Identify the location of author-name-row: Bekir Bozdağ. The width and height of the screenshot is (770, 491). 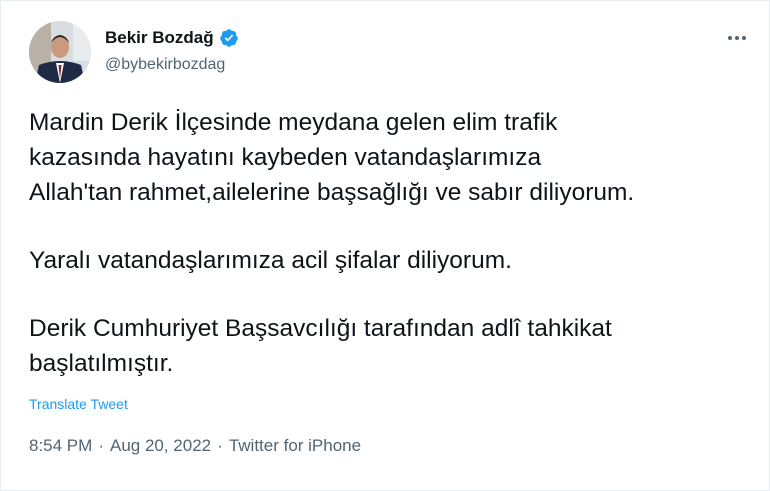
(172, 38).